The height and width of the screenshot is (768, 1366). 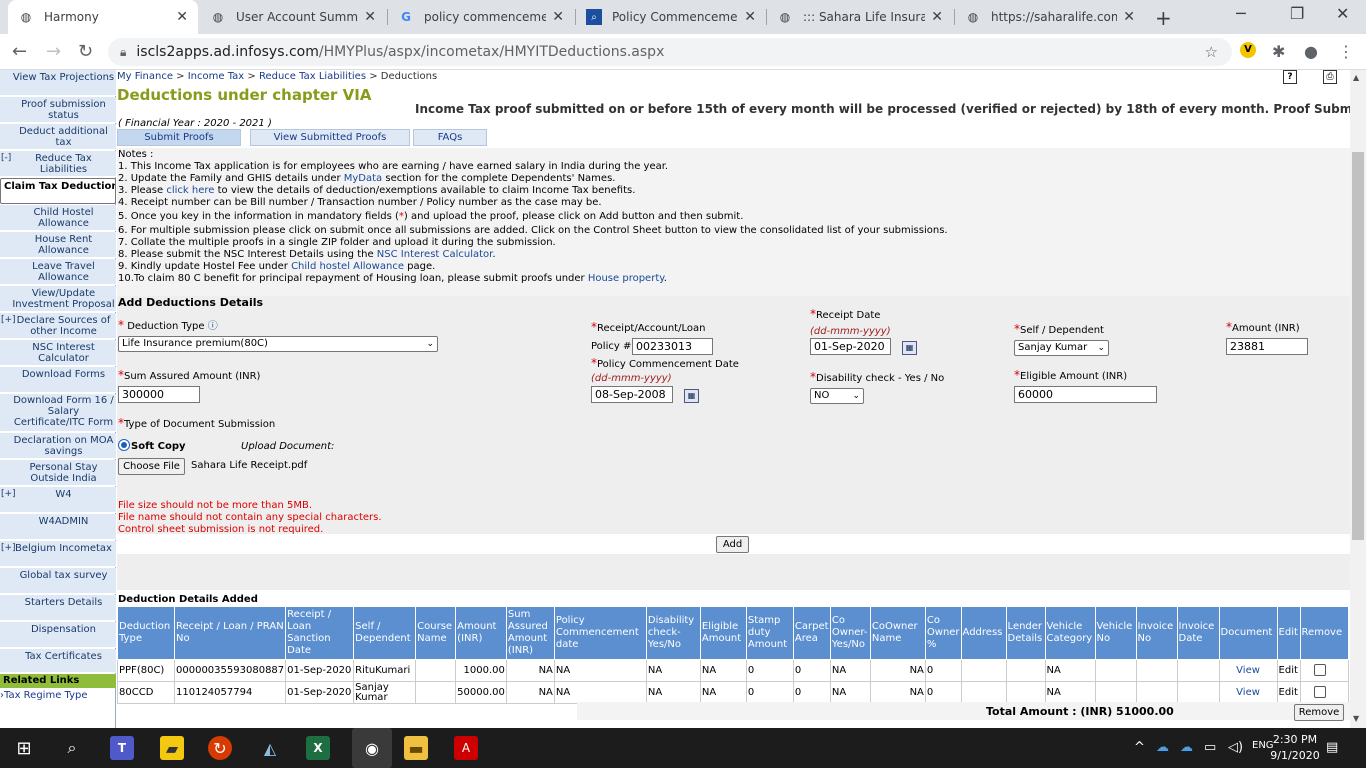 I want to click on back-icon: ←, so click(x=19, y=51).